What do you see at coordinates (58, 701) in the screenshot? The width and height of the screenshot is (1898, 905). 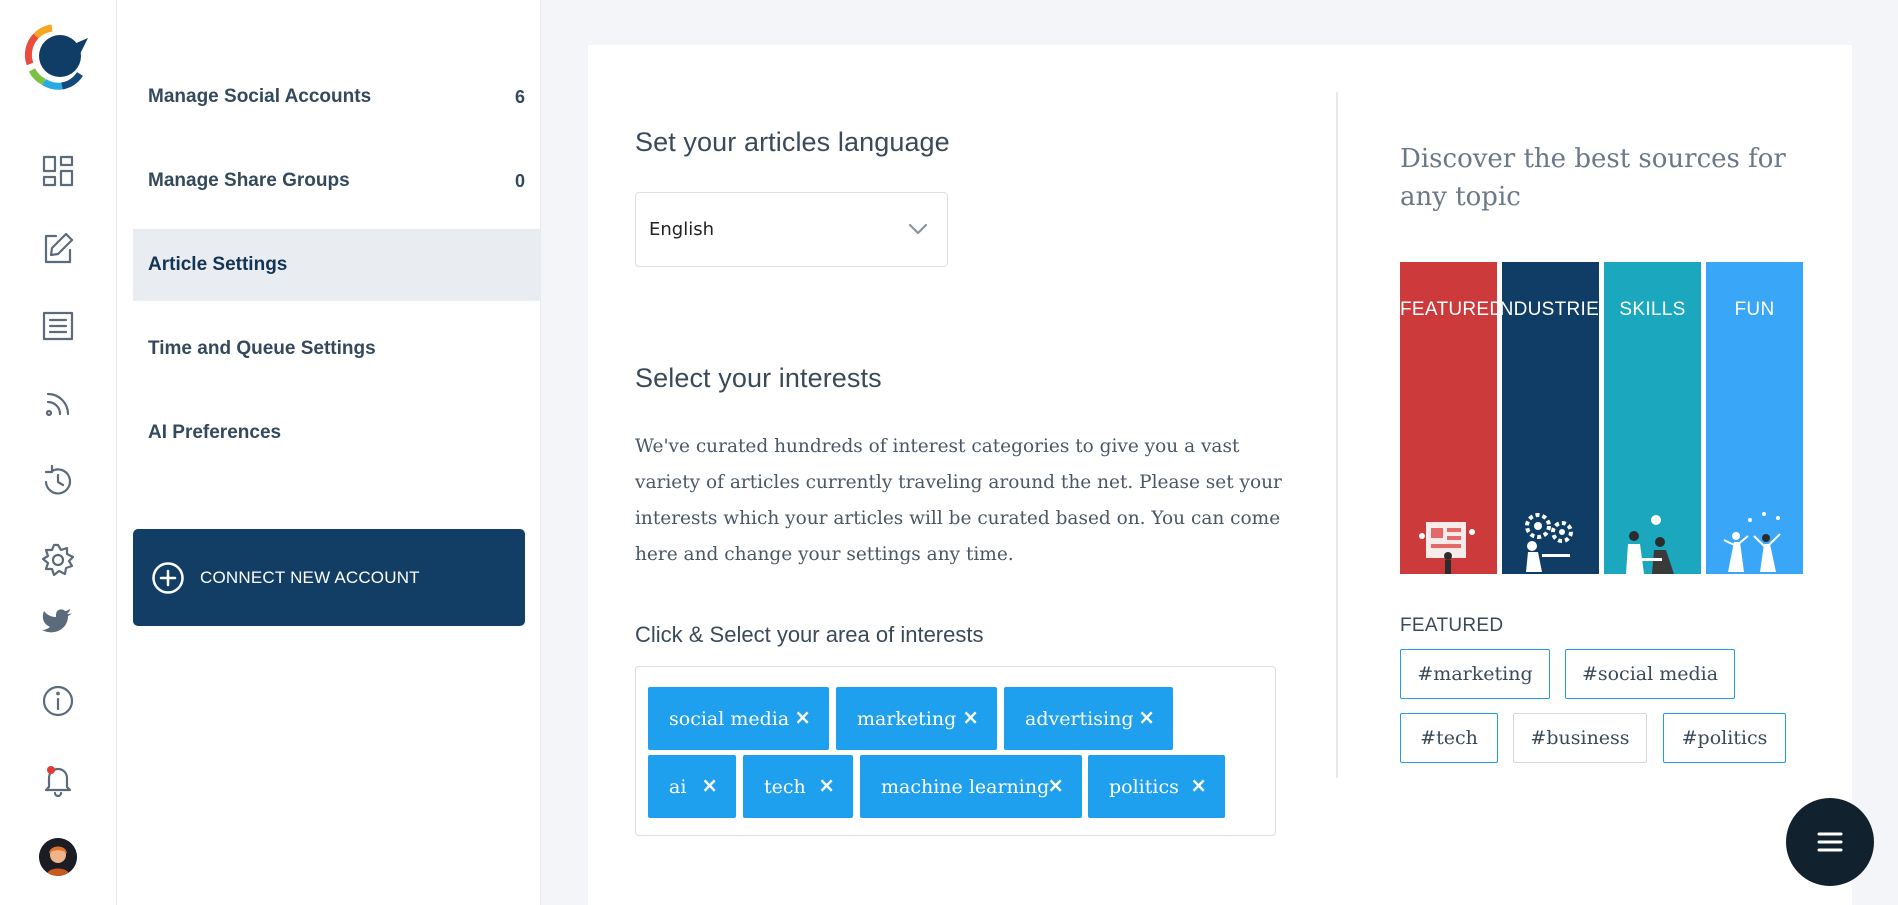 I see `info-icon` at bounding box center [58, 701].